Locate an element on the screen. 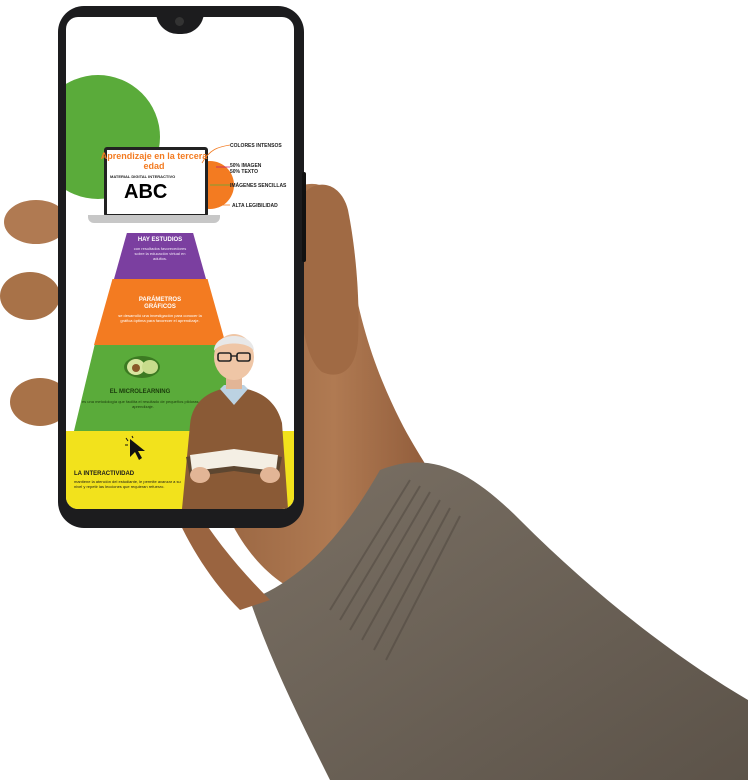 This screenshot has height=780, width=748. annotation-imagenes: IMÁGENES SENCILLAS is located at coordinates (258, 186).